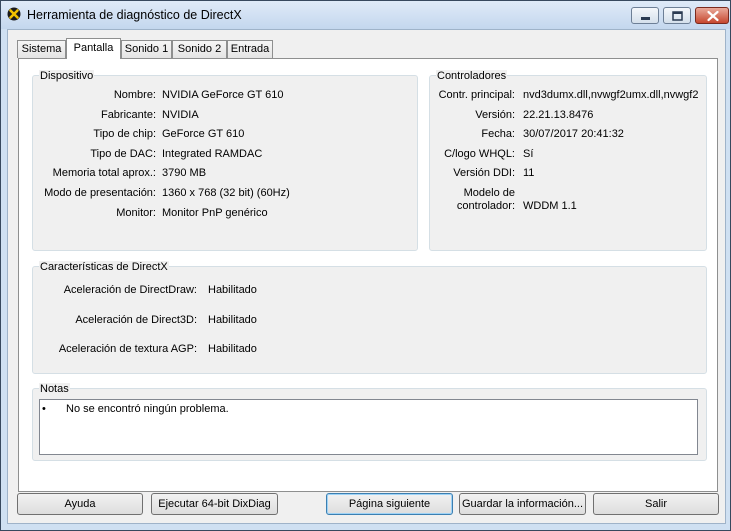 Image resolution: width=731 pixels, height=531 pixels. I want to click on device-group-title: Dispositivo, so click(67, 76).